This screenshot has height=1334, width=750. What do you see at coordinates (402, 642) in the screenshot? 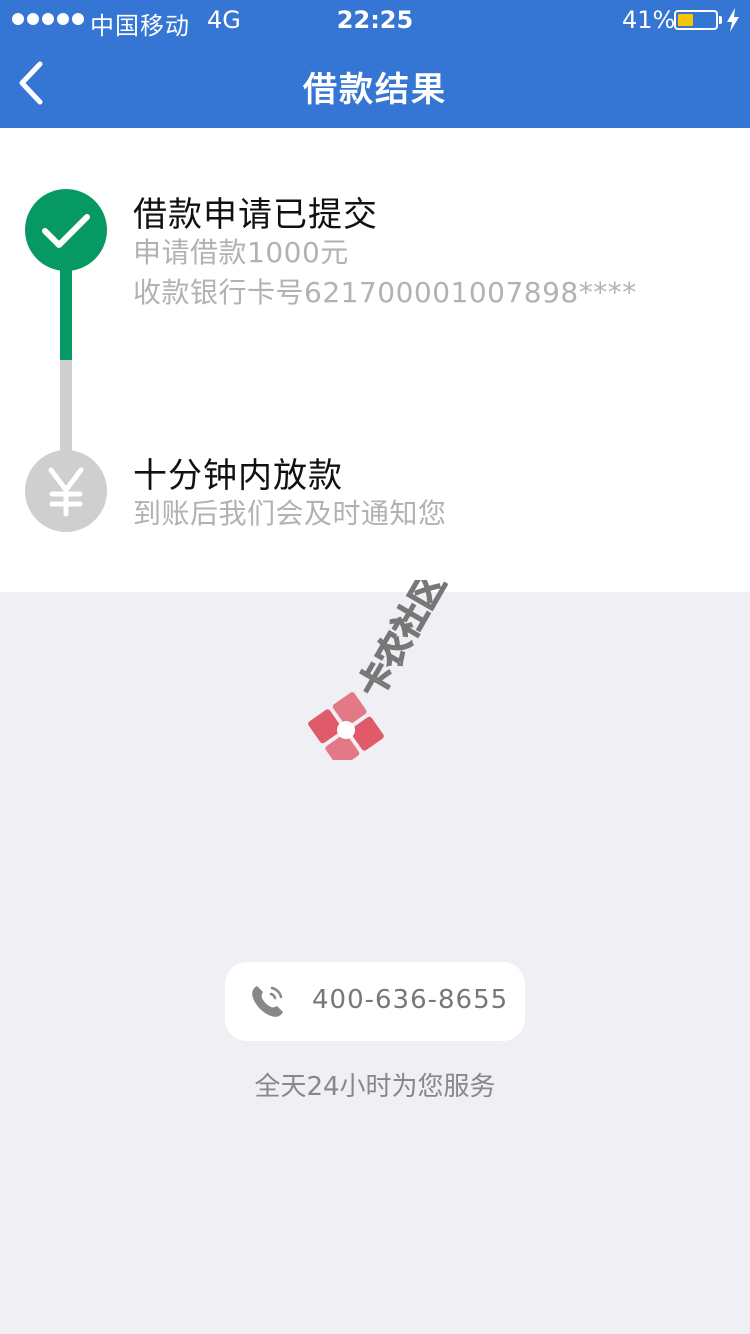
I see `watermark-text: 卡农社区` at bounding box center [402, 642].